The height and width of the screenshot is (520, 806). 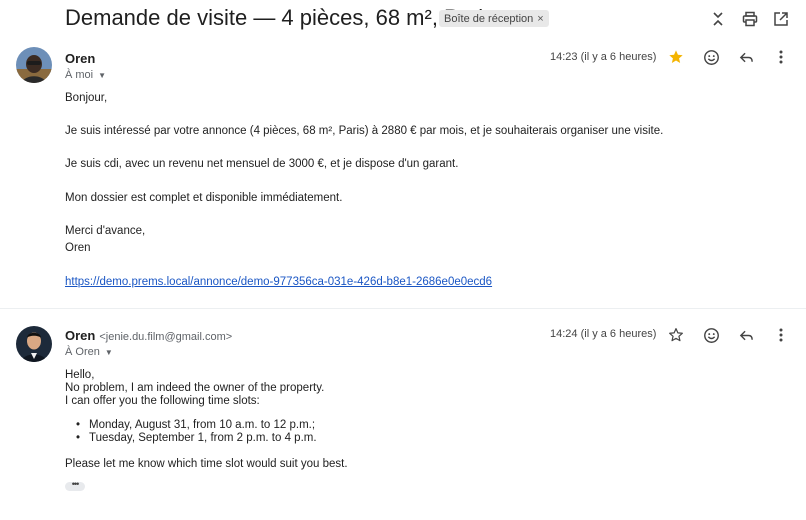 I want to click on message-time: 14:24 (il y a 6 heures), so click(x=603, y=334).